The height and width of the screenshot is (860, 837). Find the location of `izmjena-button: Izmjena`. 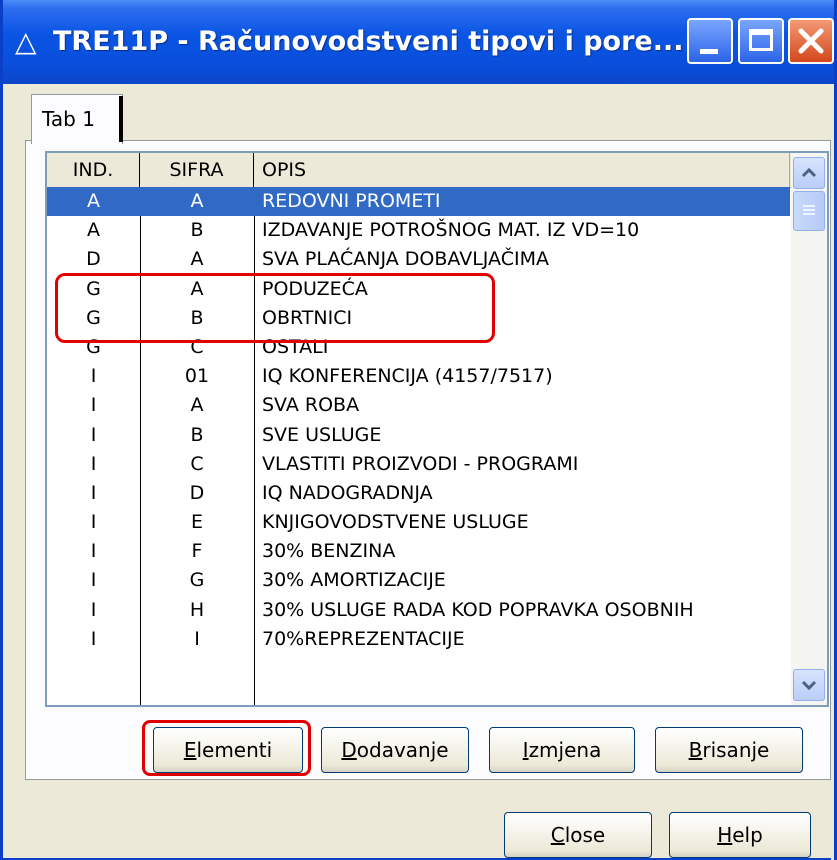

izmjena-button: Izmjena is located at coordinates (562, 750).